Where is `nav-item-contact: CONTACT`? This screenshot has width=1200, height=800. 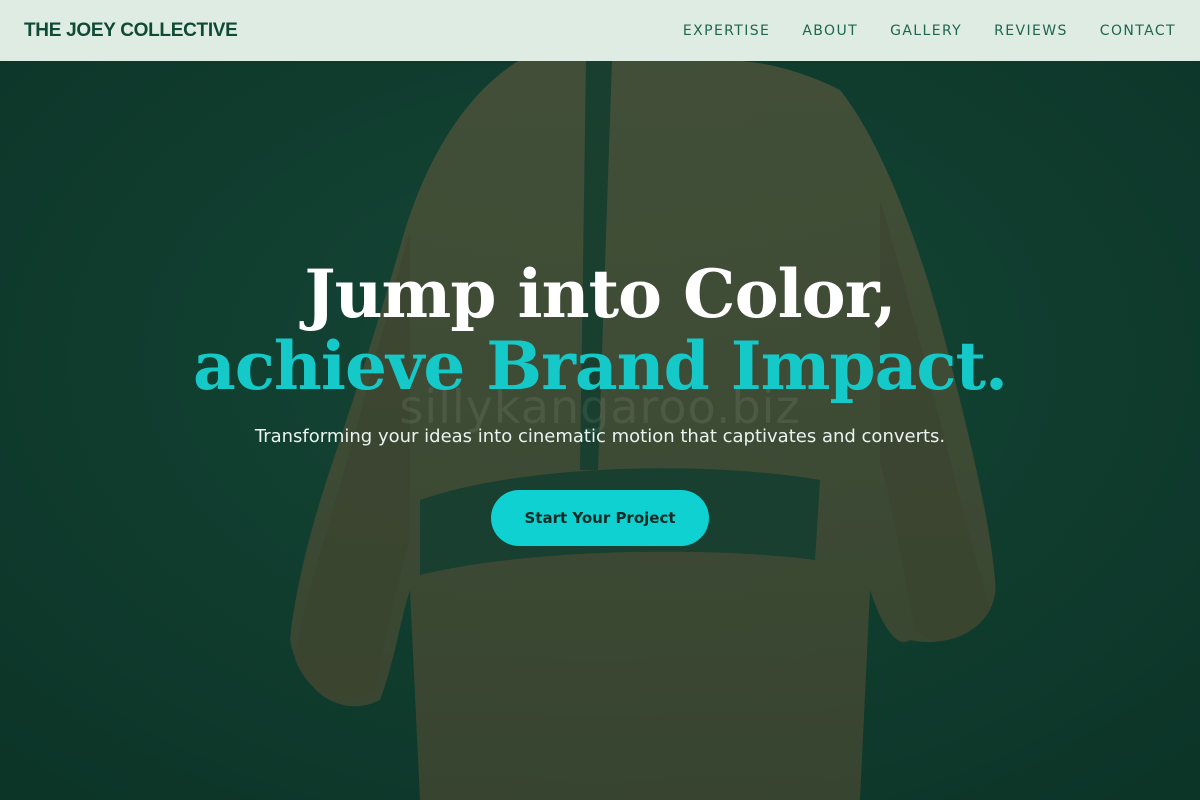
nav-item-contact: CONTACT is located at coordinates (1138, 31).